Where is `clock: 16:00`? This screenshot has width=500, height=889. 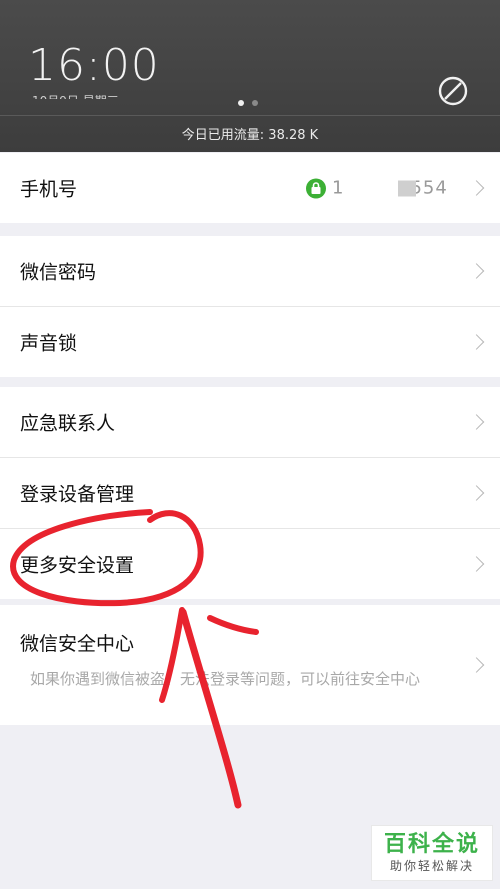 clock: 16:00 is located at coordinates (94, 65).